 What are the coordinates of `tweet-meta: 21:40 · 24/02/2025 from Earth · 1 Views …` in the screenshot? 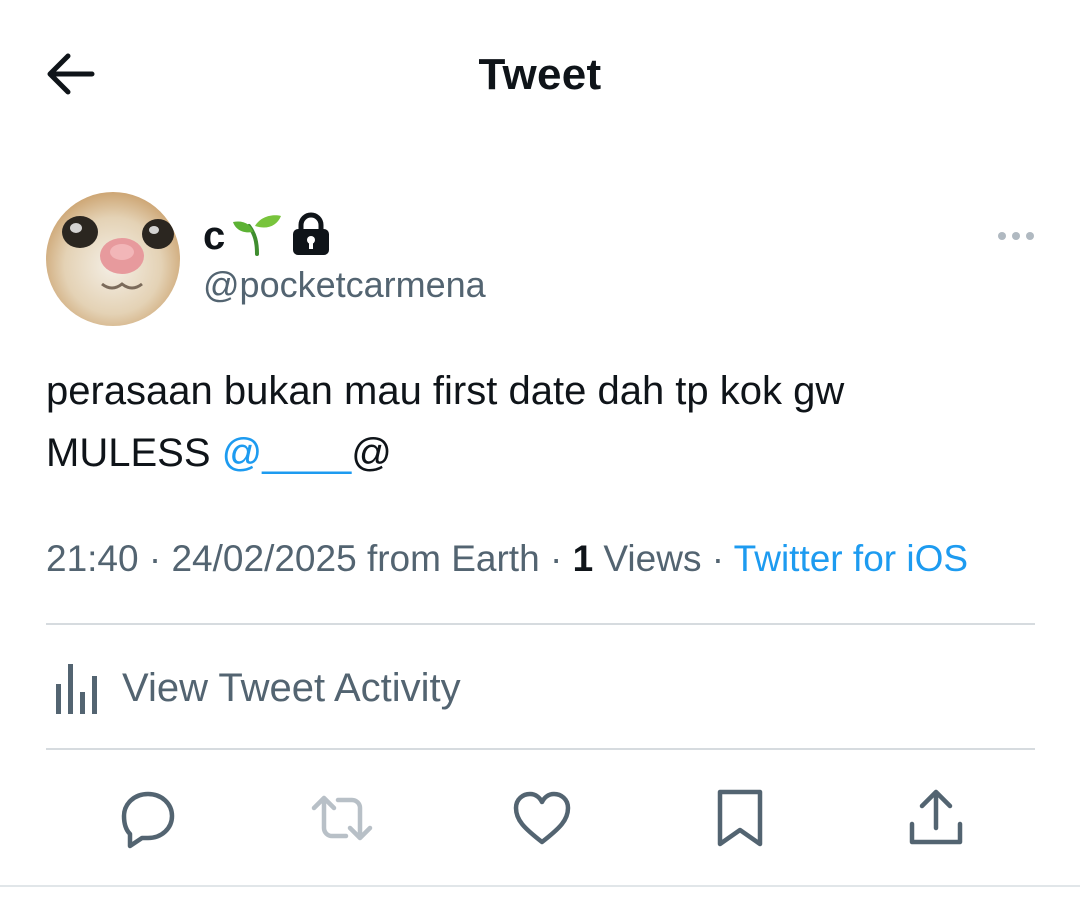 It's located at (546, 559).